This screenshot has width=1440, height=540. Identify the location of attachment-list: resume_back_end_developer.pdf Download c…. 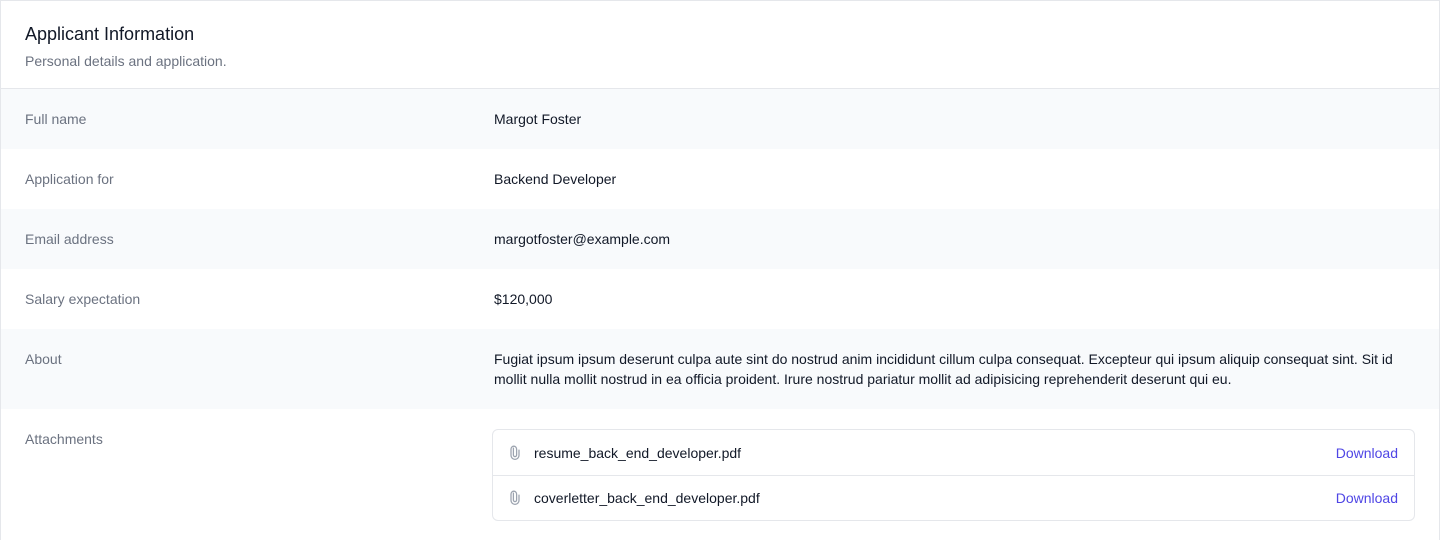
(953, 475).